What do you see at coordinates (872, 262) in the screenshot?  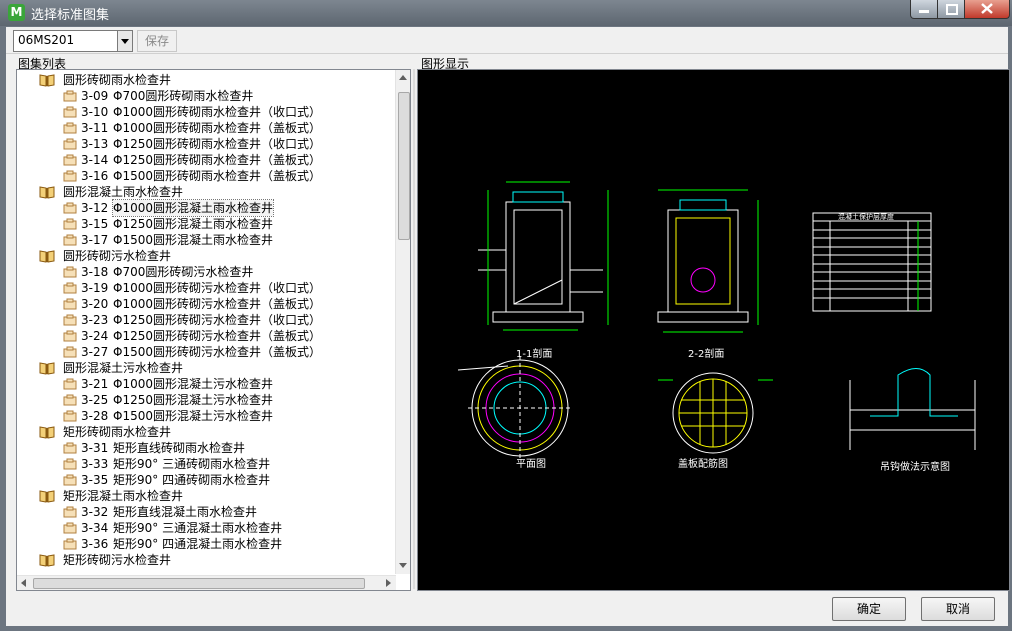 I see `cover-table-drawing` at bounding box center [872, 262].